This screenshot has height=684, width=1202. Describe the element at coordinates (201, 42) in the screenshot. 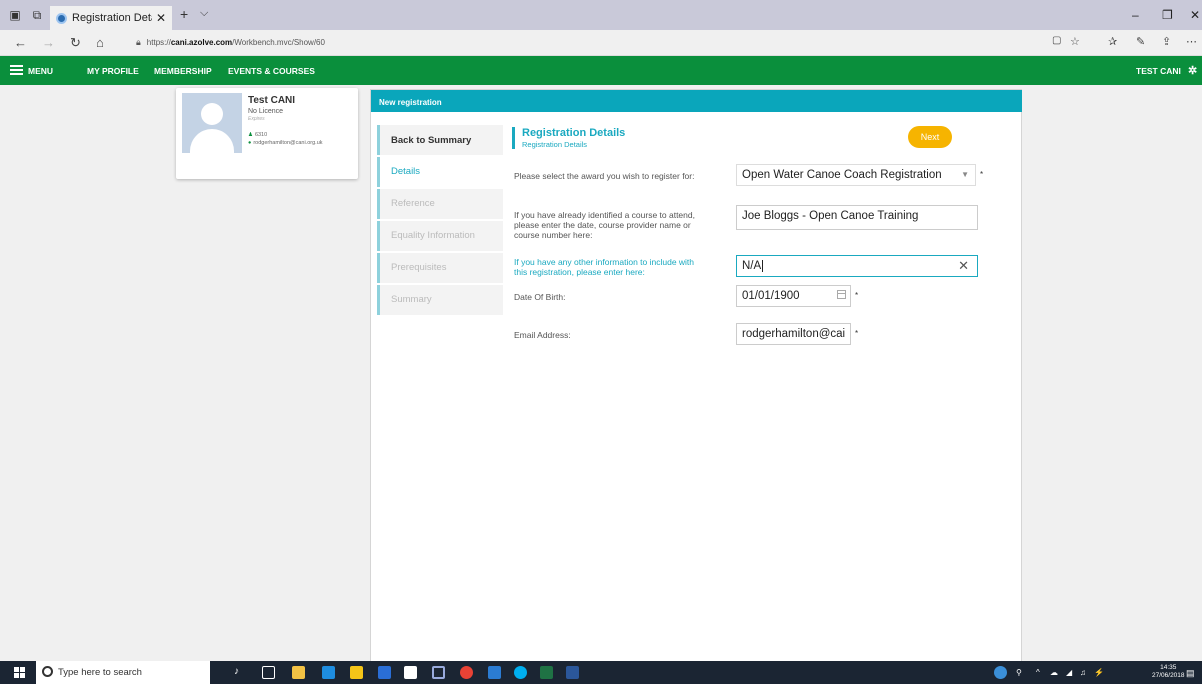

I see `url-domain: cani.azolve.com` at that location.